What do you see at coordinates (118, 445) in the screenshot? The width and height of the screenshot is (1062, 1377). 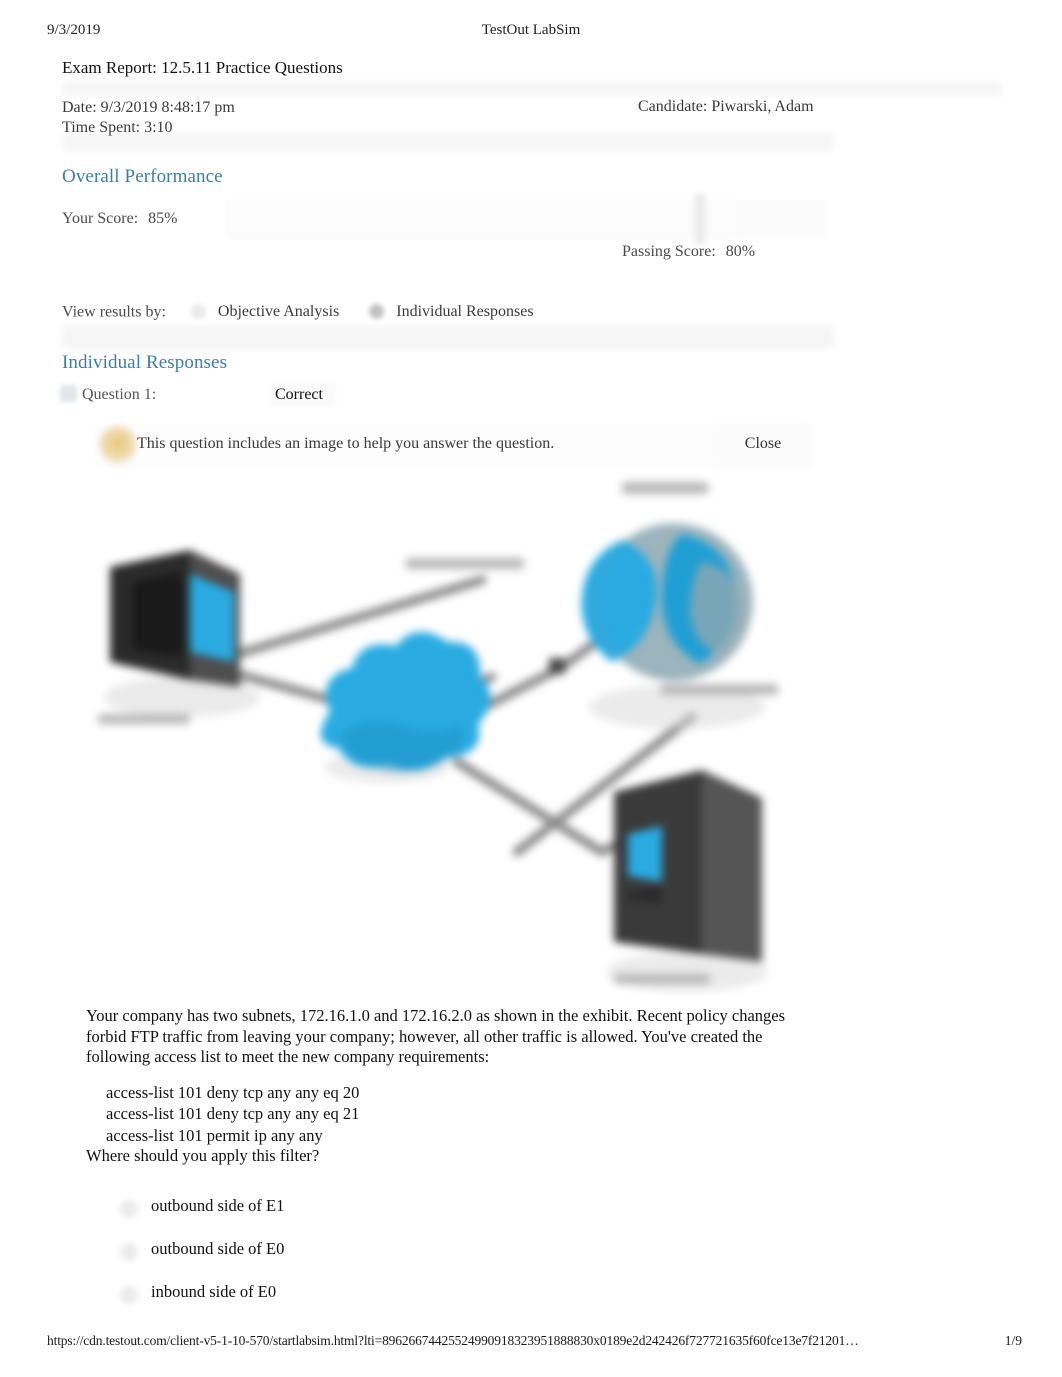 I see `info-icon` at bounding box center [118, 445].